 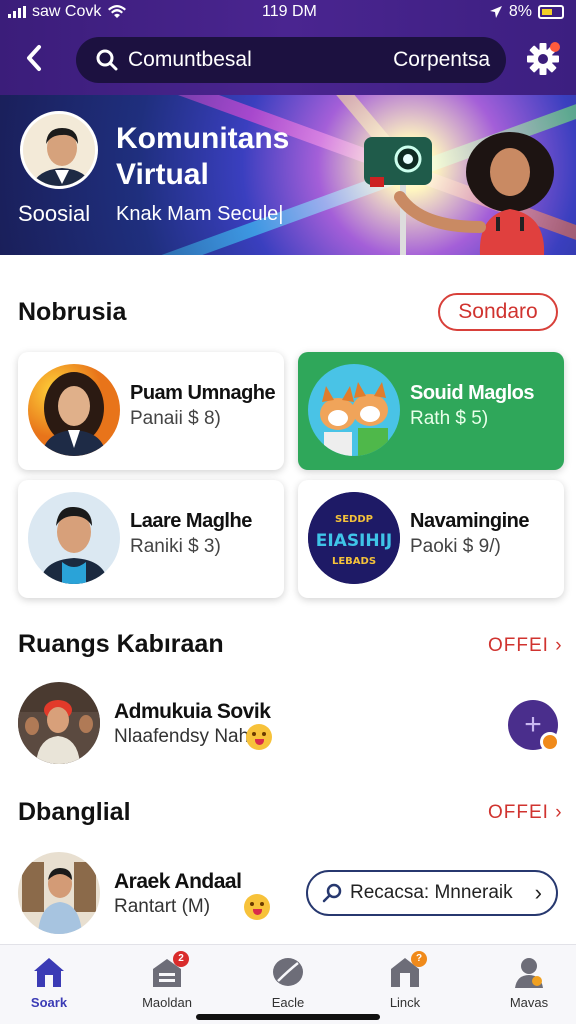 What do you see at coordinates (121, 644) in the screenshot?
I see `section-title-ruangs: Ruangs Kabıraan` at bounding box center [121, 644].